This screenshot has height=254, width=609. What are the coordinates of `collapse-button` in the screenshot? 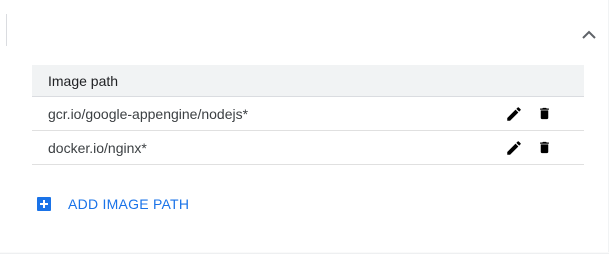 It's located at (589, 34).